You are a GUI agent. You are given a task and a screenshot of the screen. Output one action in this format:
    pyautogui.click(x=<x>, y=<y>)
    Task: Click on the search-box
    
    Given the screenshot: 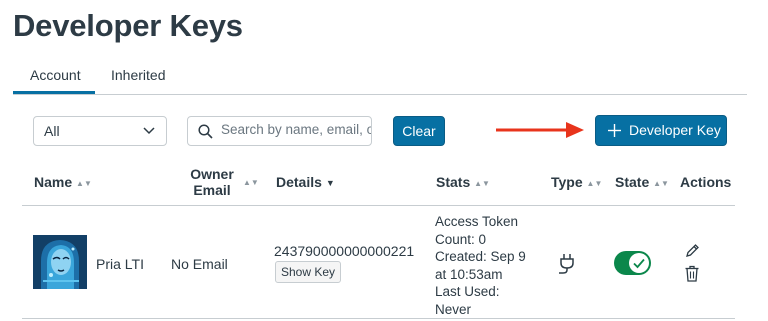 What is the action you would take?
    pyautogui.click(x=279, y=131)
    